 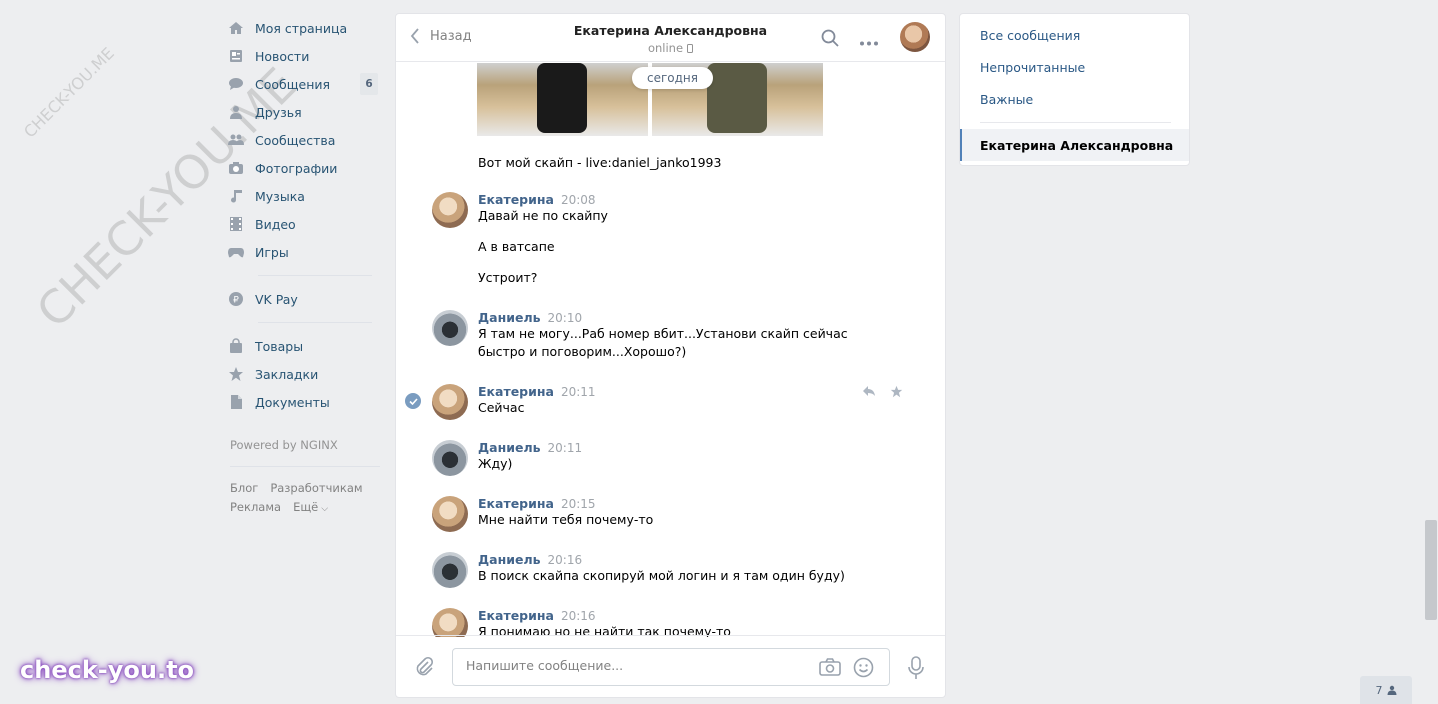 What do you see at coordinates (304, 252) in the screenshot?
I see `menu-item-games: Игры` at bounding box center [304, 252].